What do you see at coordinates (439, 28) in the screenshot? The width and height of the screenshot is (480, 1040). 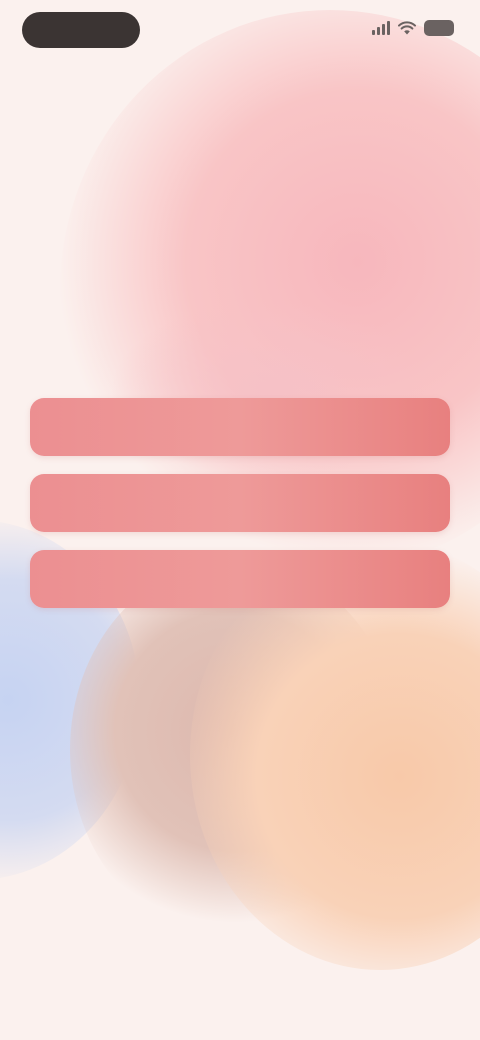 I see `battery-icon` at bounding box center [439, 28].